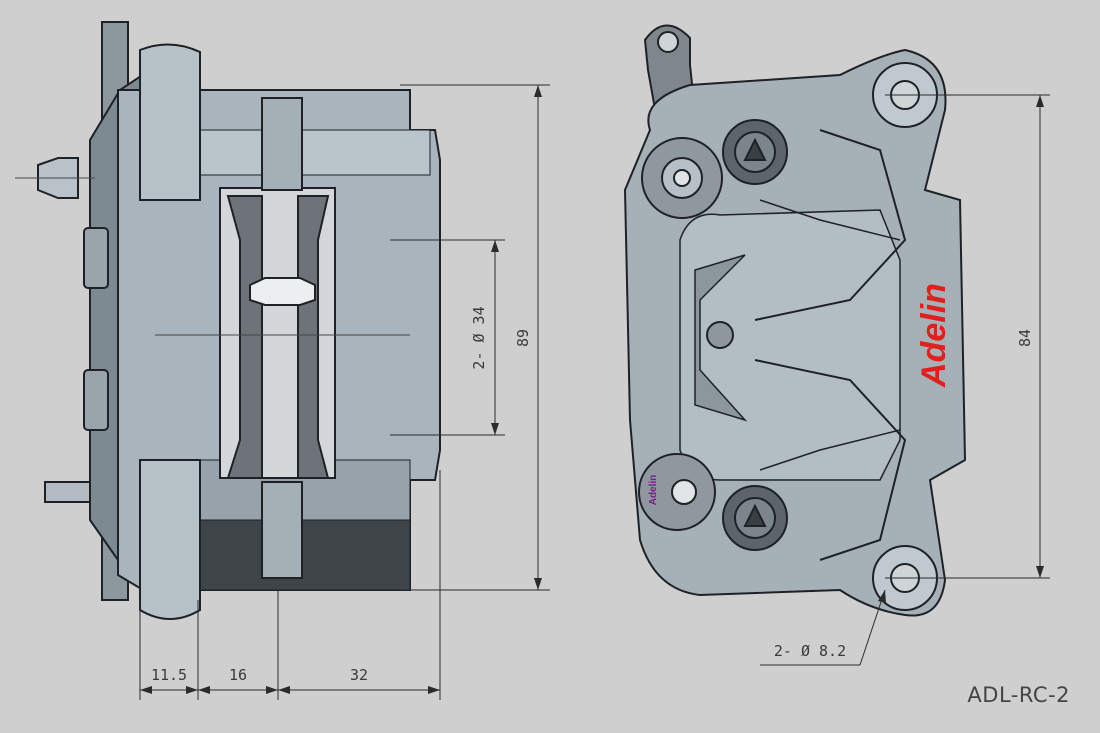 Image resolution: width=1100 pixels, height=733 pixels. I want to click on brand-logo: Adelin, so click(934, 335).